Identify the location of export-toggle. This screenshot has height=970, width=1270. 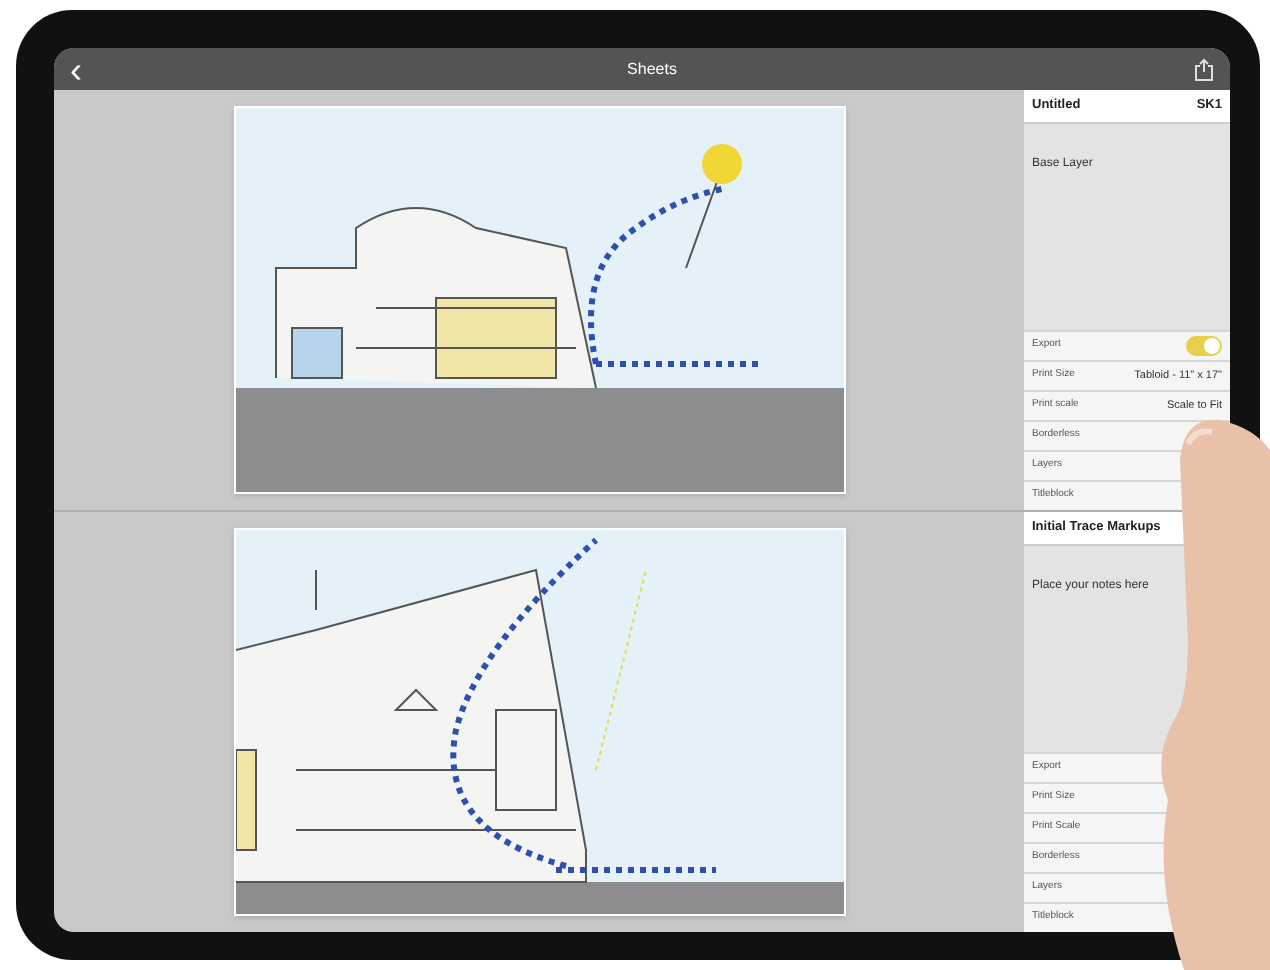
(1204, 346).